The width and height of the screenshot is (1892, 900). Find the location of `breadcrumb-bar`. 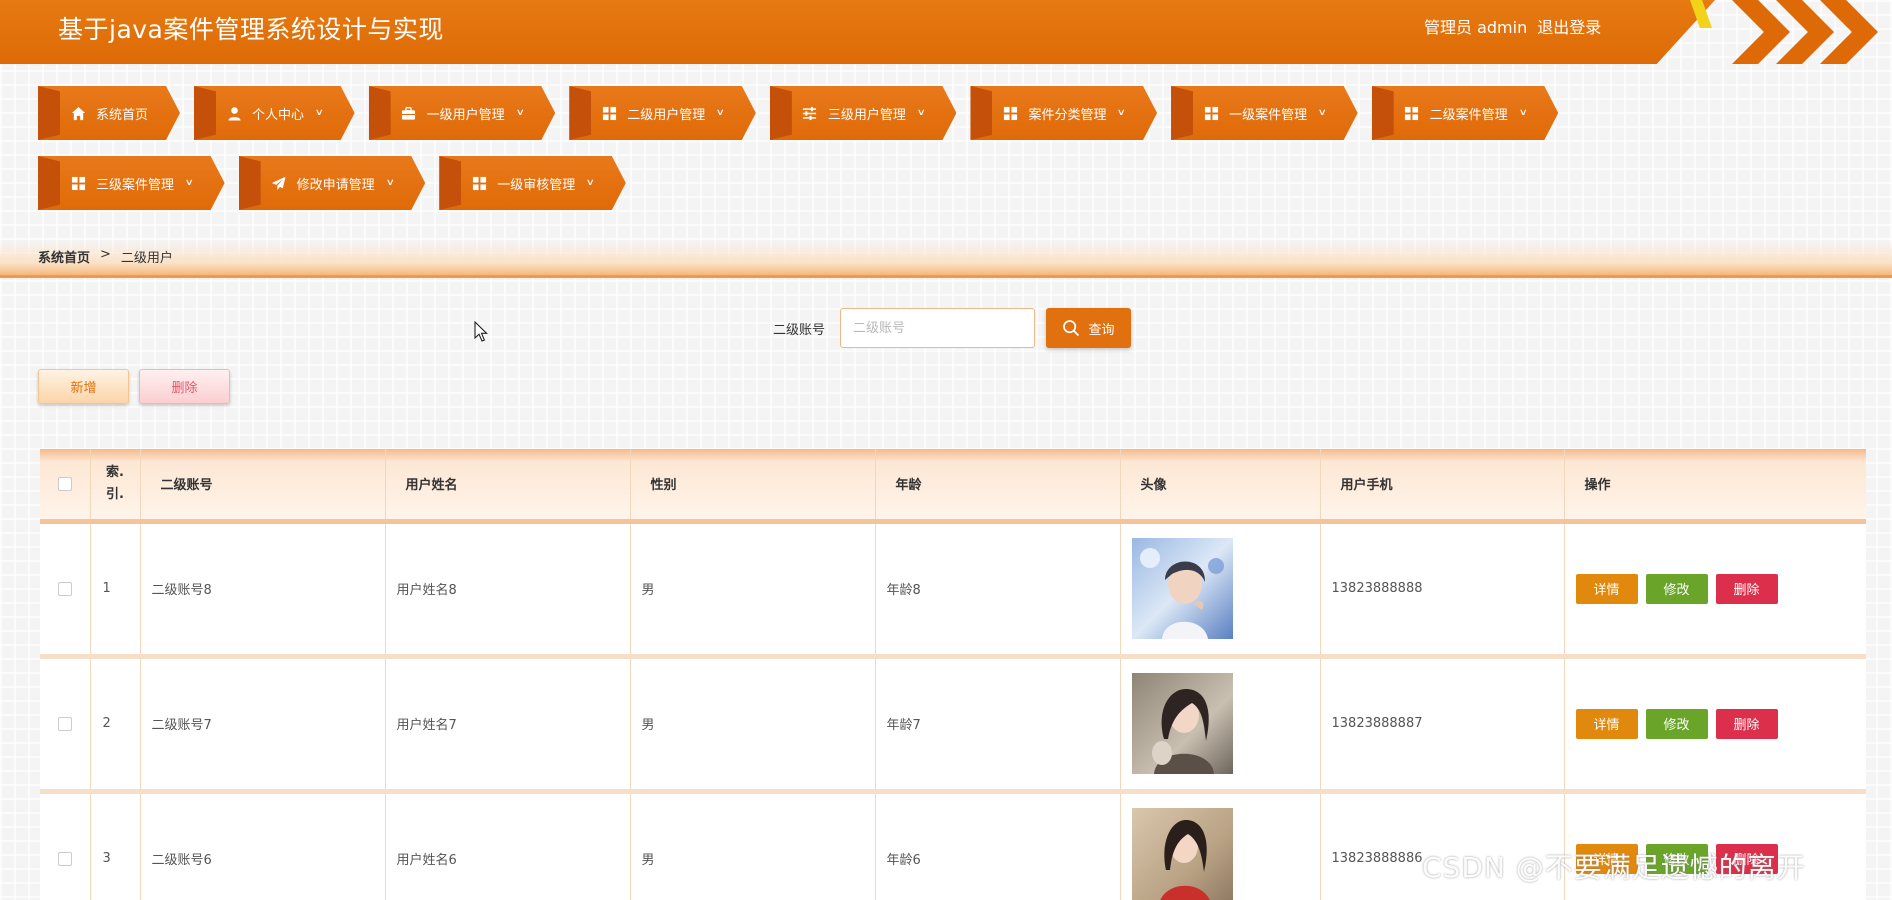

breadcrumb-bar is located at coordinates (946, 259).